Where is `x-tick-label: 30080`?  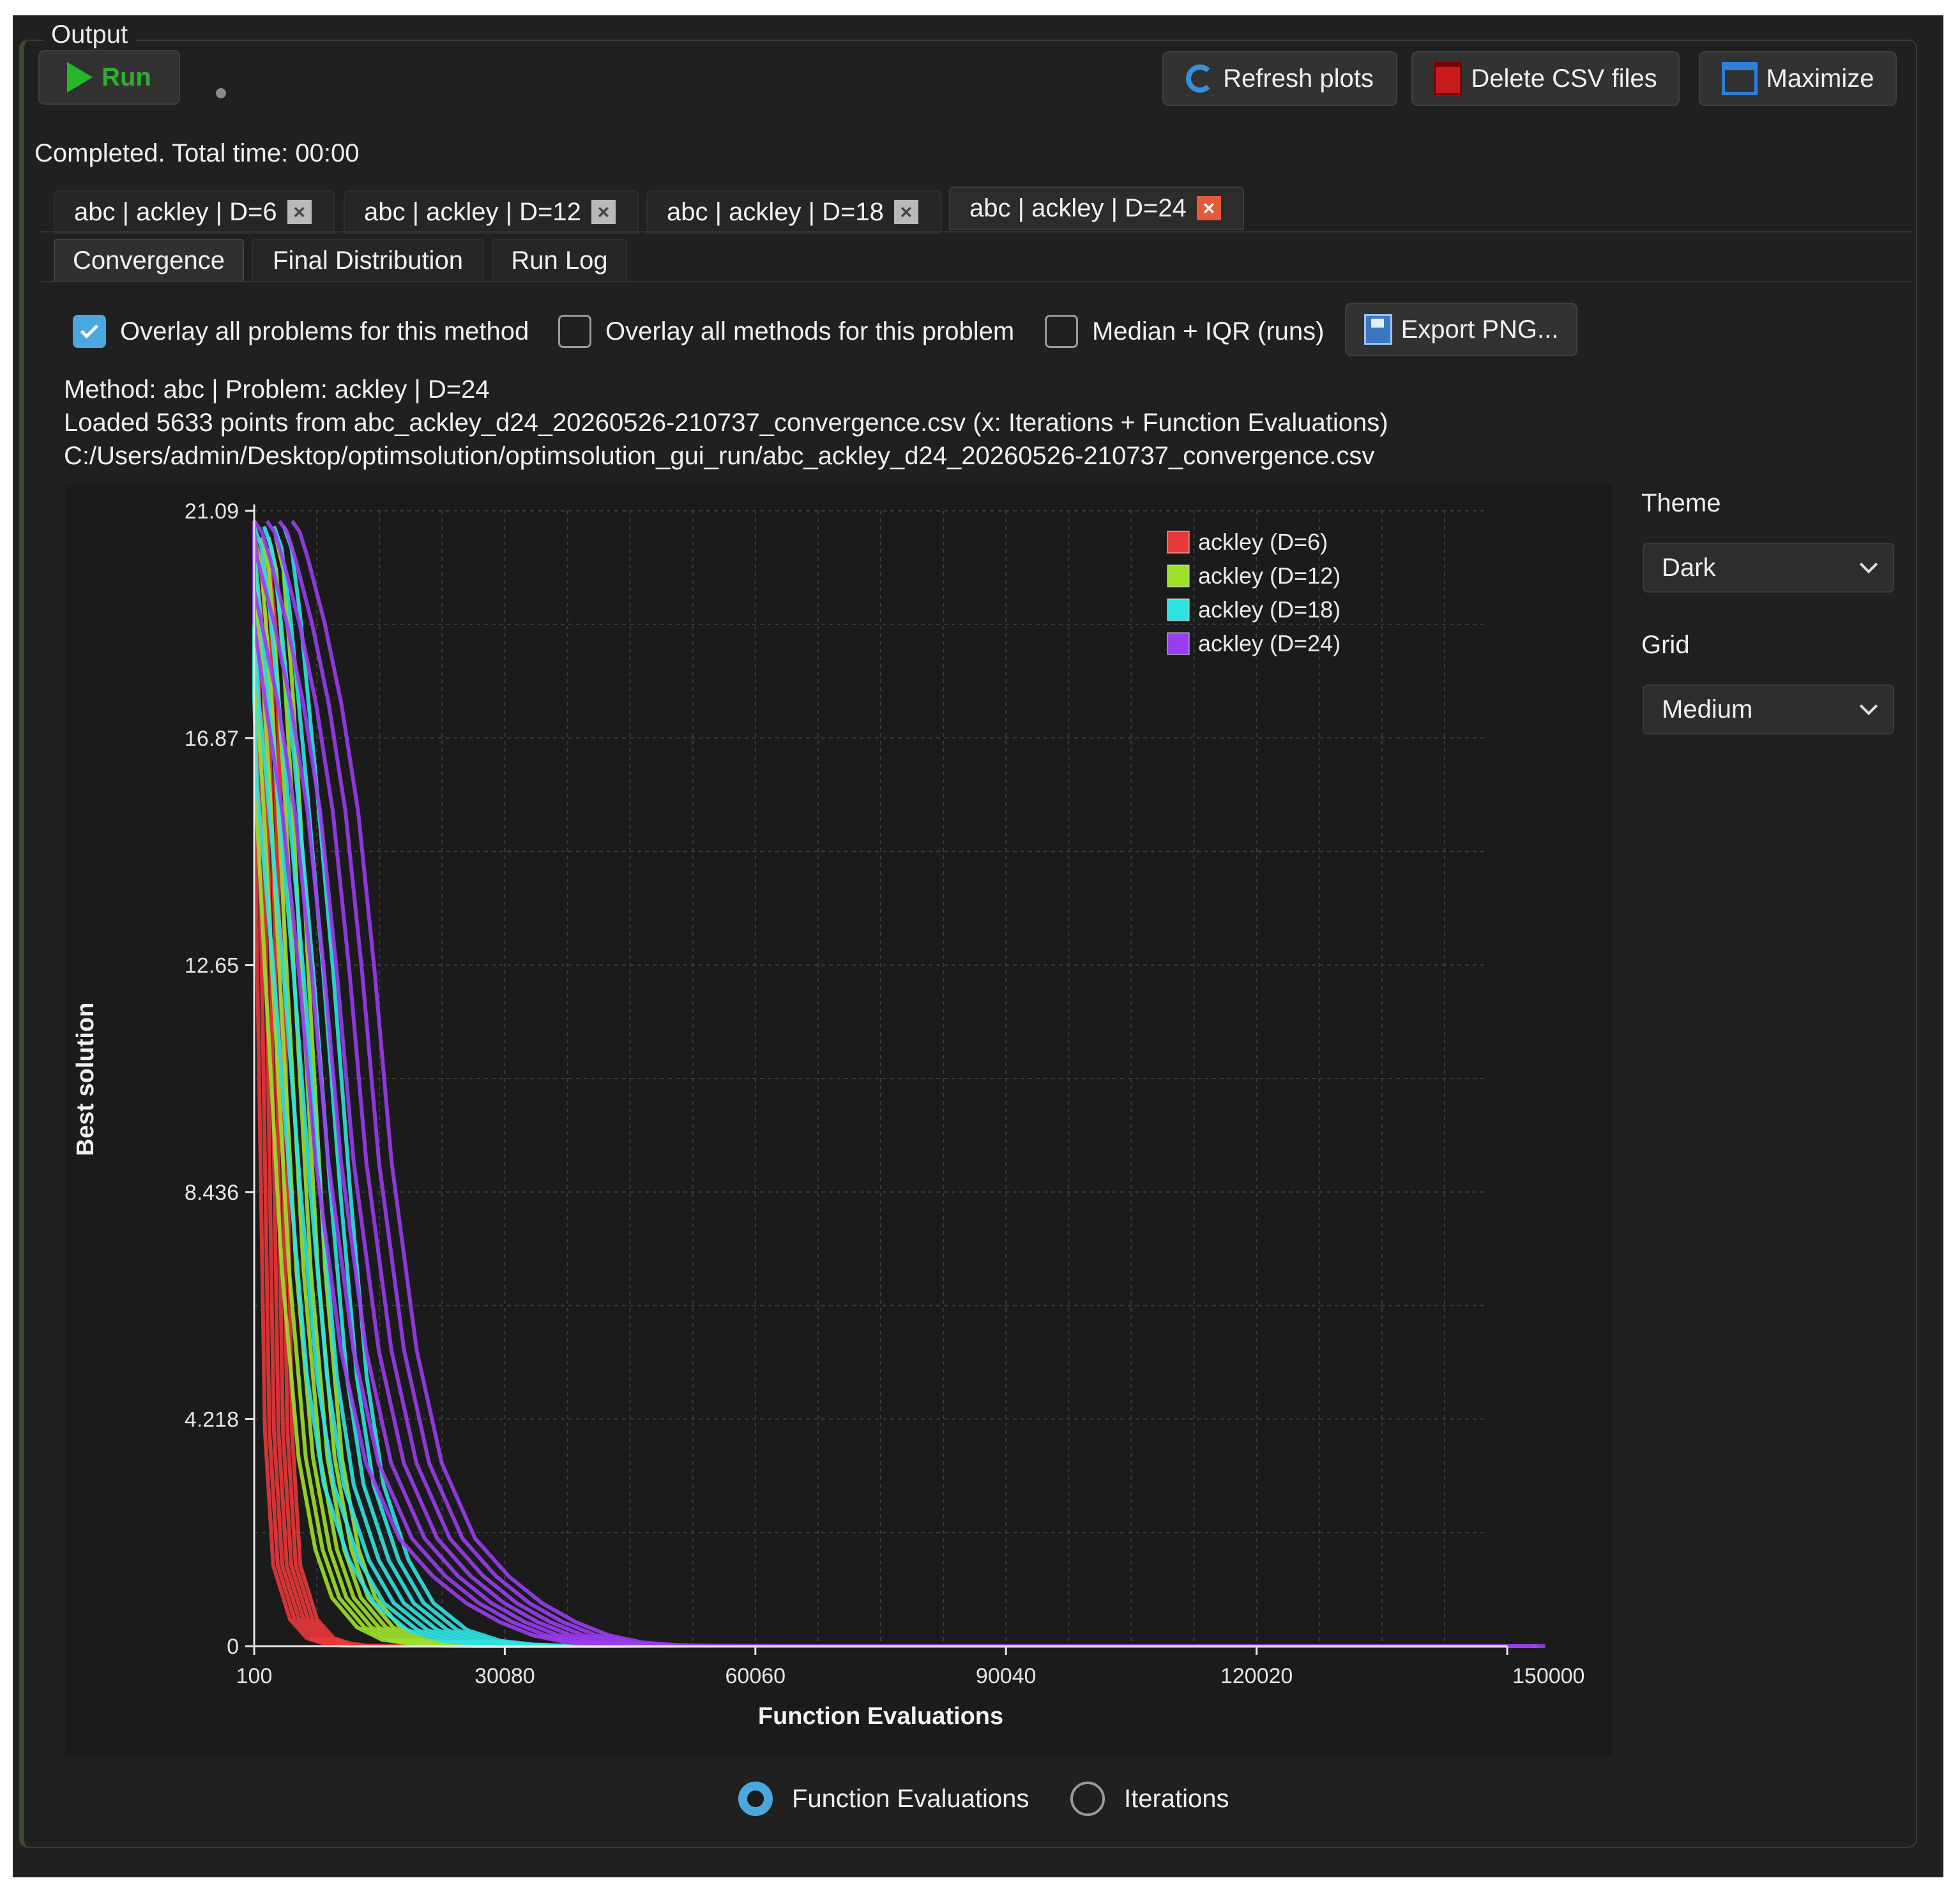 x-tick-label: 30080 is located at coordinates (505, 1676).